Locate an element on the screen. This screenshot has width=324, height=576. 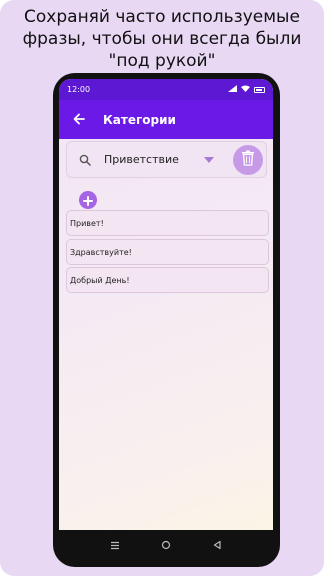
app-bar: Категории is located at coordinates (166, 119).